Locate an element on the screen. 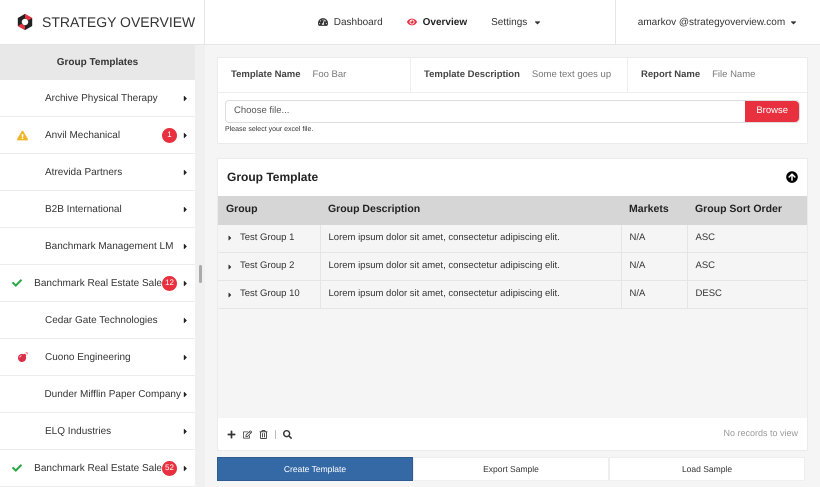 This screenshot has width=820, height=487. dashboard-icon is located at coordinates (323, 22).